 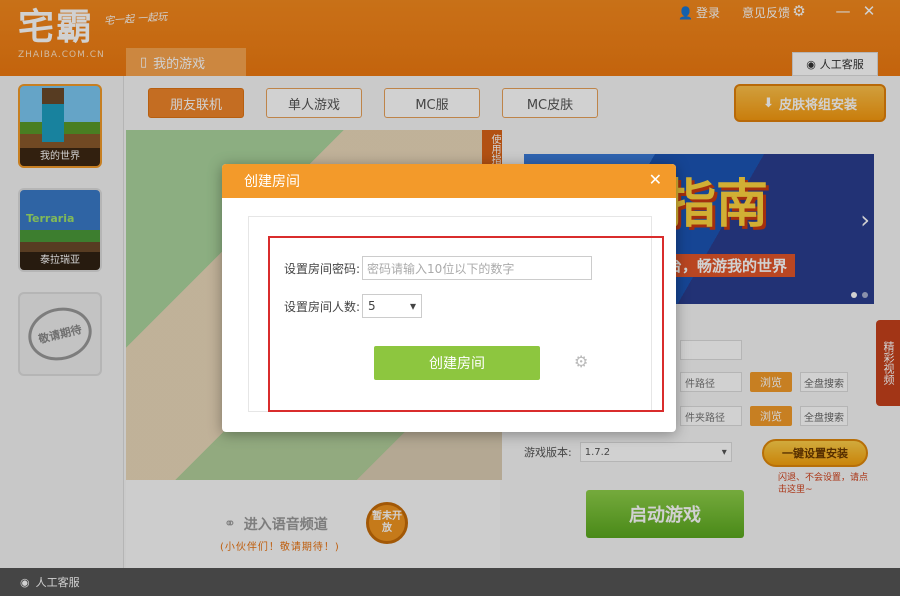 I want to click on dialog-header: 创建房间, so click(x=449, y=181).